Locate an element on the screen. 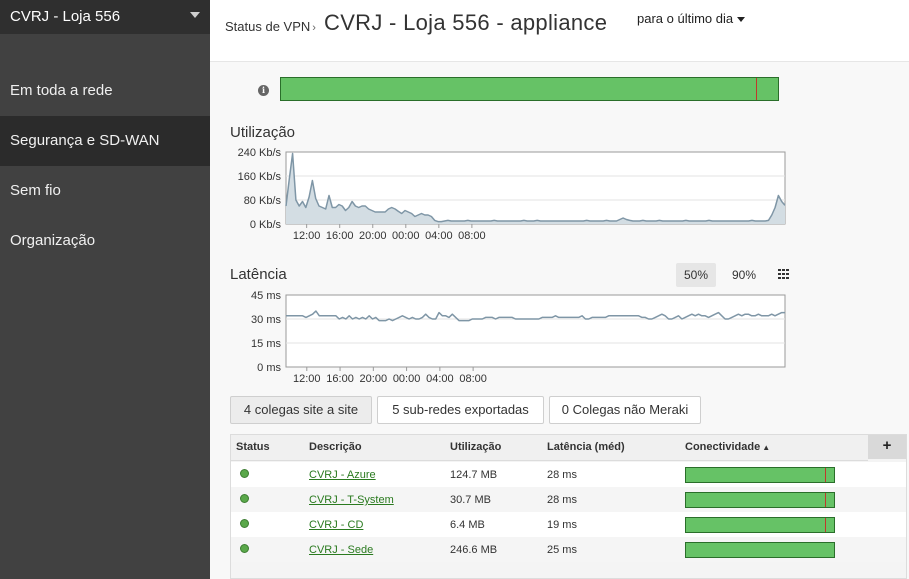 This screenshot has height=579, width=909. peer-link-t-system: CVRJ - T-System is located at coordinates (351, 500).